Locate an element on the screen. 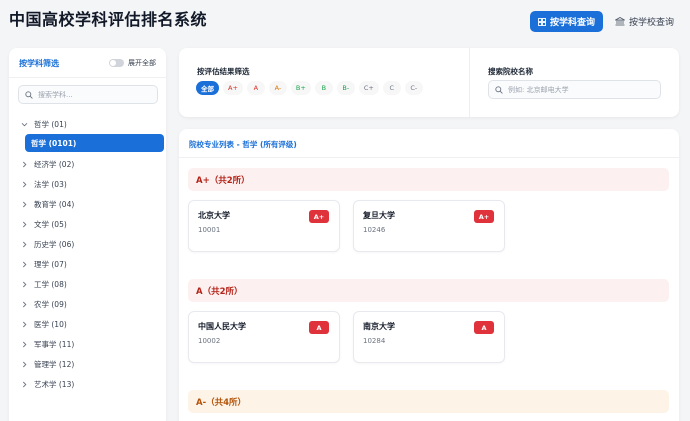 The height and width of the screenshot is (421, 690). tree-item-label: 农学 (09) is located at coordinates (50, 304).